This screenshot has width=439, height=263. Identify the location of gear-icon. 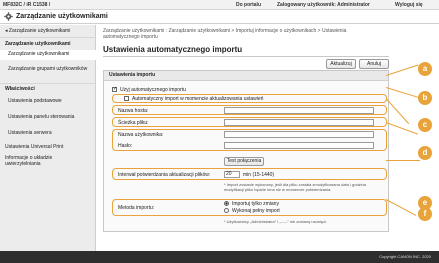
(8, 16).